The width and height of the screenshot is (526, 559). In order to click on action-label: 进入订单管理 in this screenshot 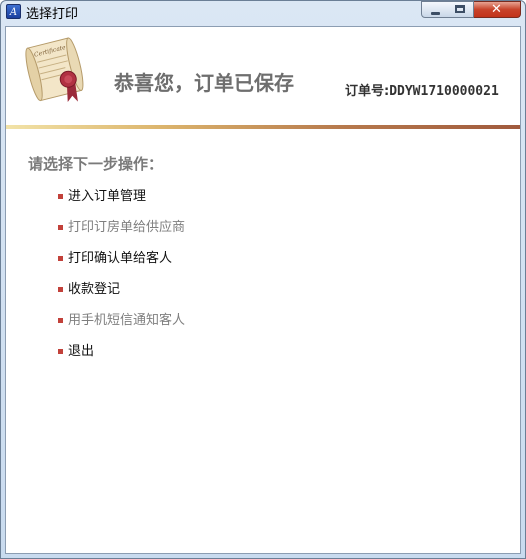, I will do `click(107, 196)`.